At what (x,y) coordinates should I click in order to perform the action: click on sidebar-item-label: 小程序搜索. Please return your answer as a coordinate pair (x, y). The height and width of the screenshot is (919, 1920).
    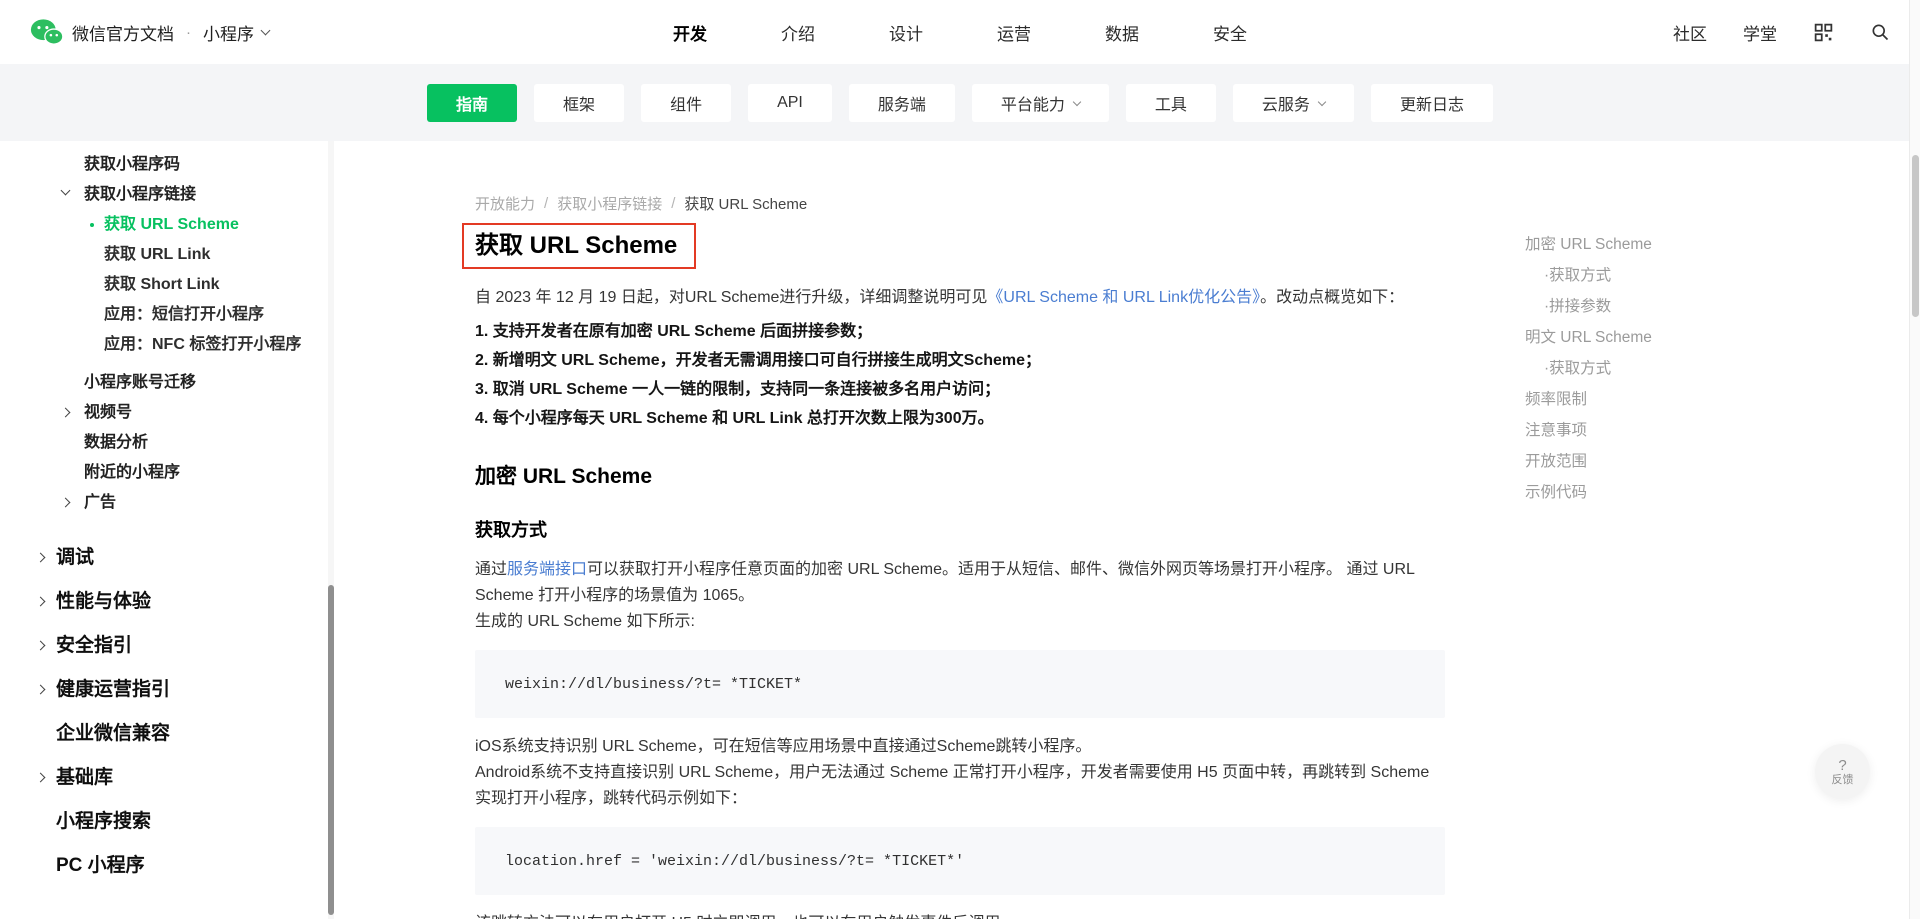
    Looking at the image, I should click on (104, 821).